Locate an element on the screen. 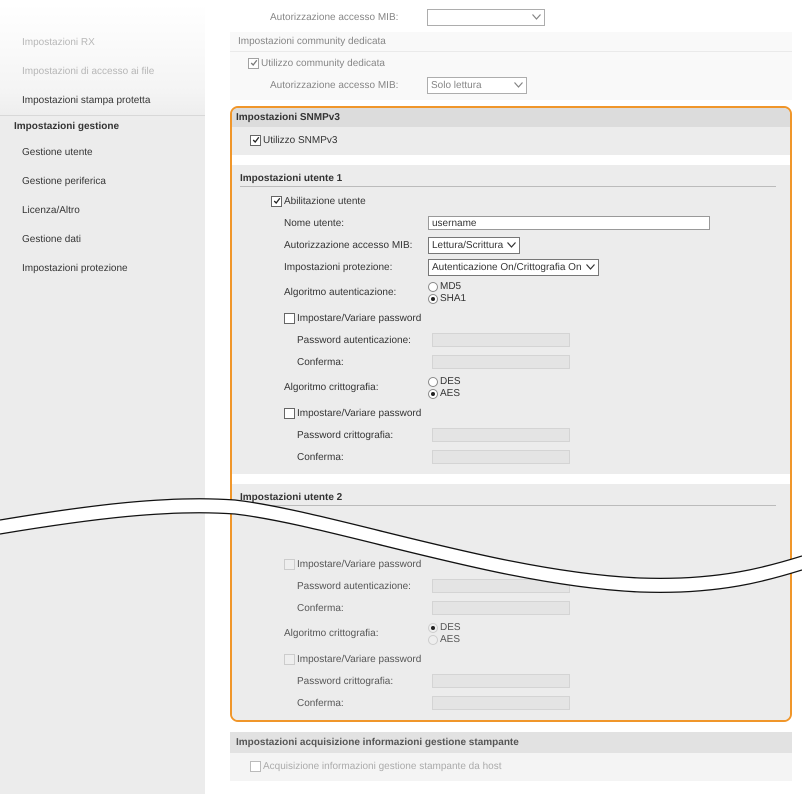  section-heading: Impostazioni community dedicata is located at coordinates (511, 42).